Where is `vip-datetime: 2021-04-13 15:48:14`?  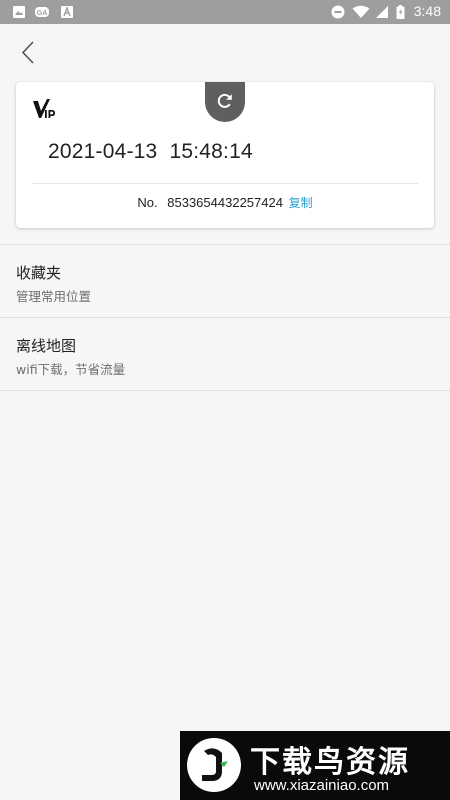 vip-datetime: 2021-04-13 15:48:14 is located at coordinates (150, 151).